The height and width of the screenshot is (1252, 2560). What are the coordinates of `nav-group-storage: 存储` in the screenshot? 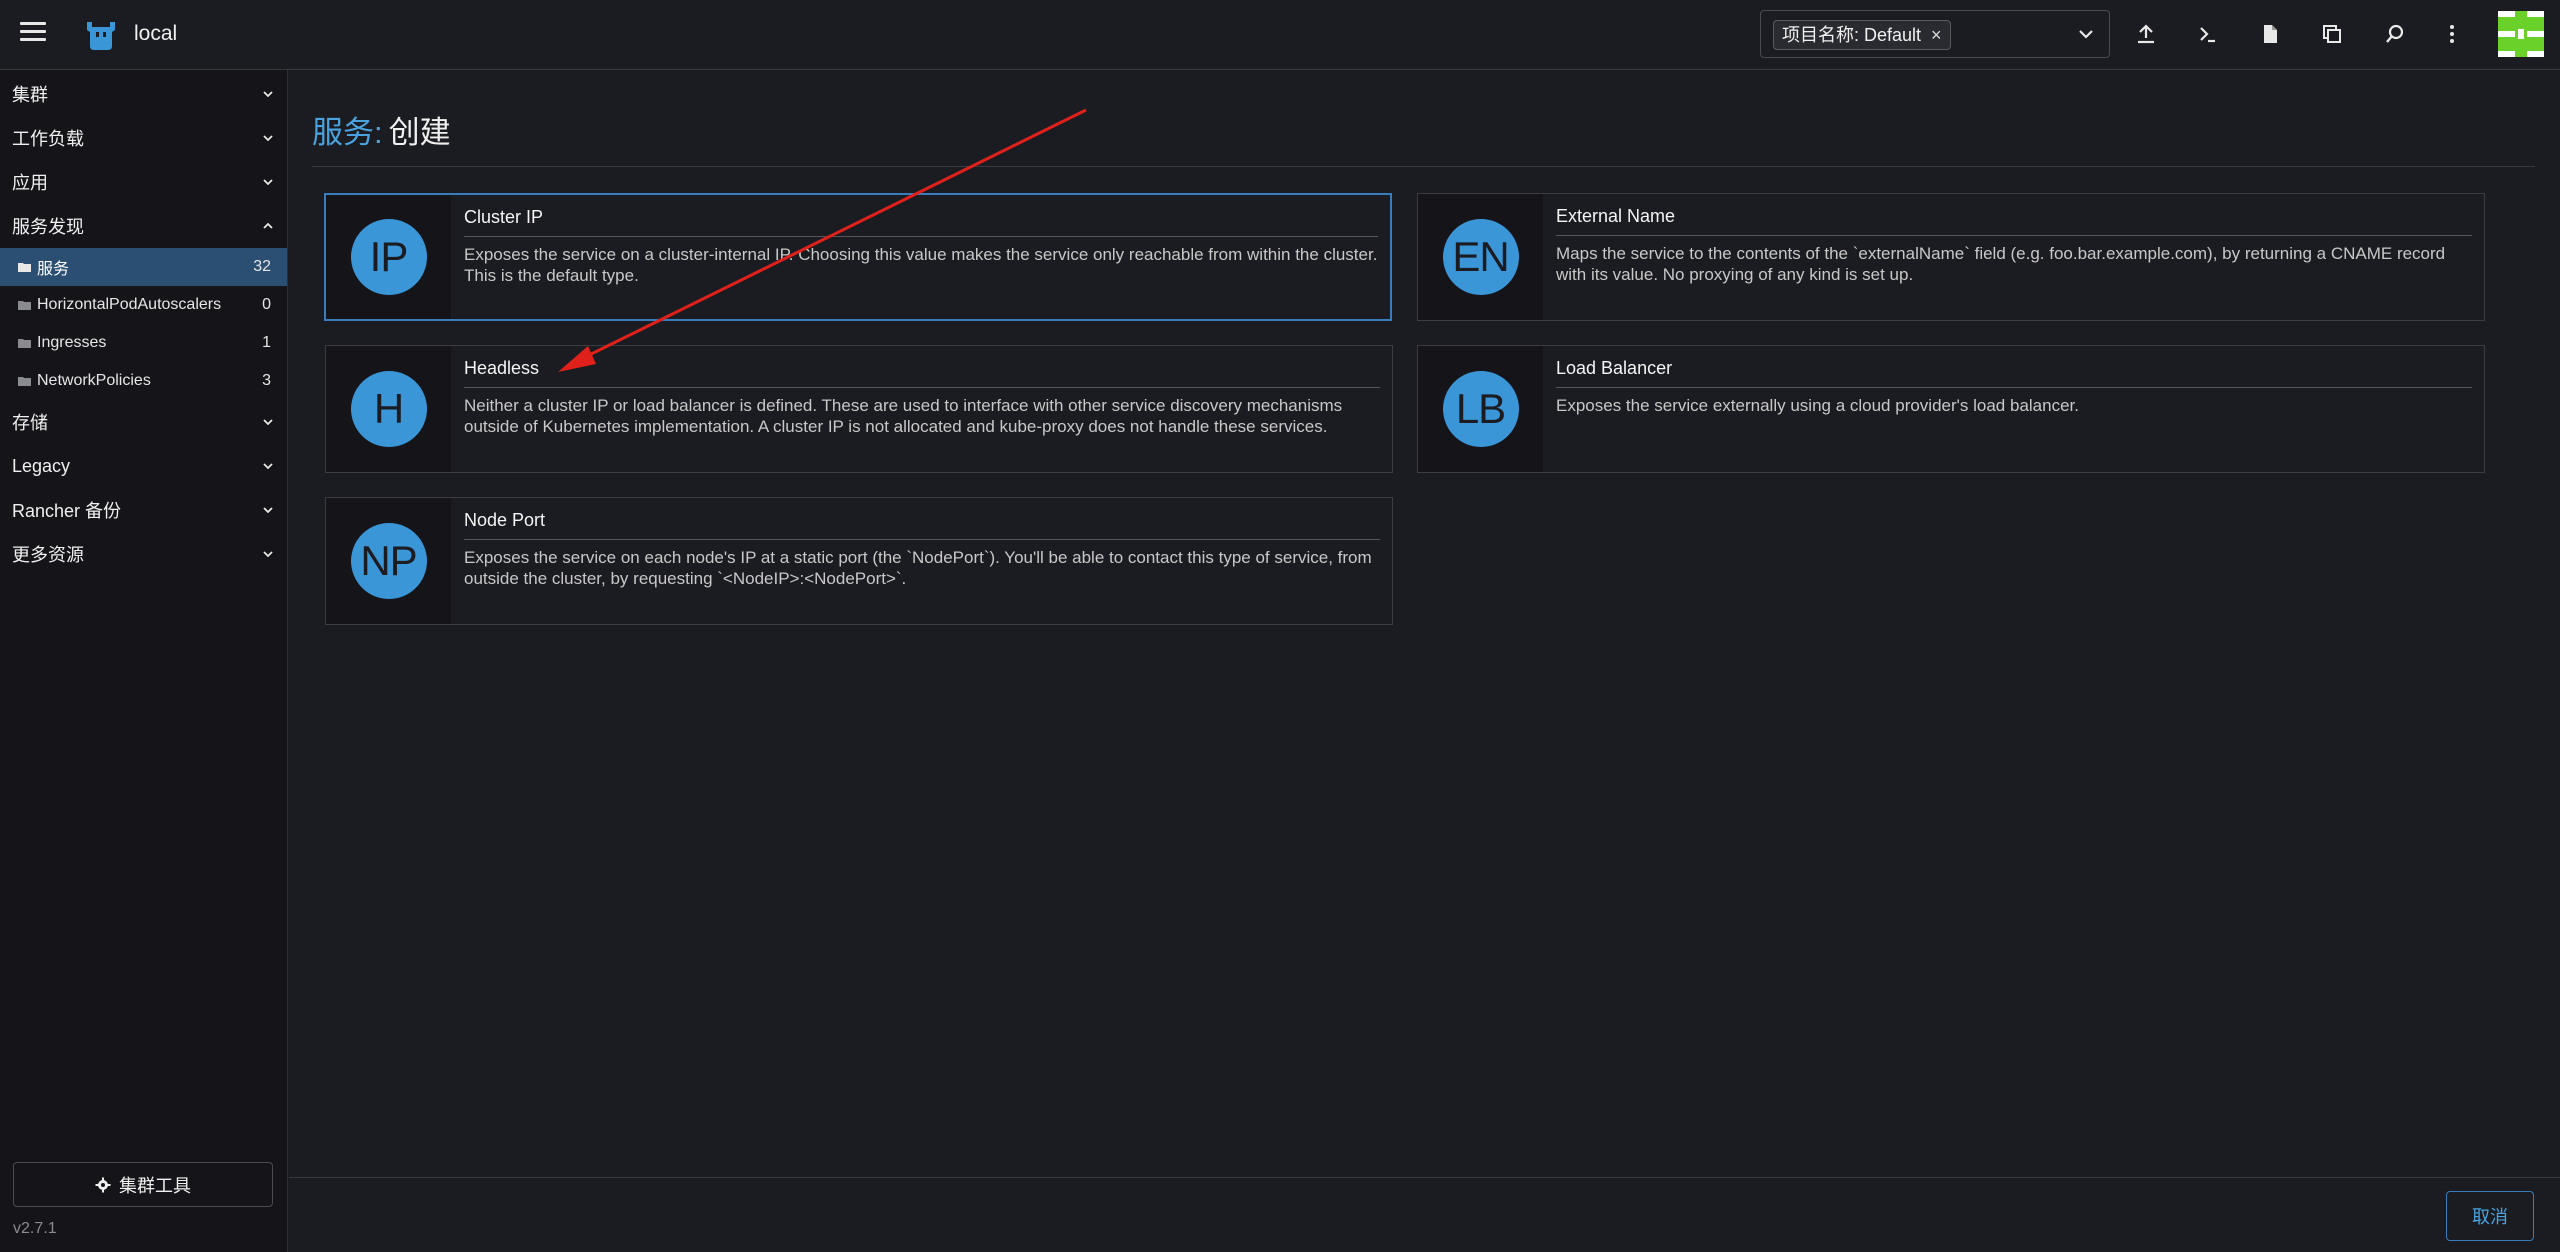 It's located at (143, 422).